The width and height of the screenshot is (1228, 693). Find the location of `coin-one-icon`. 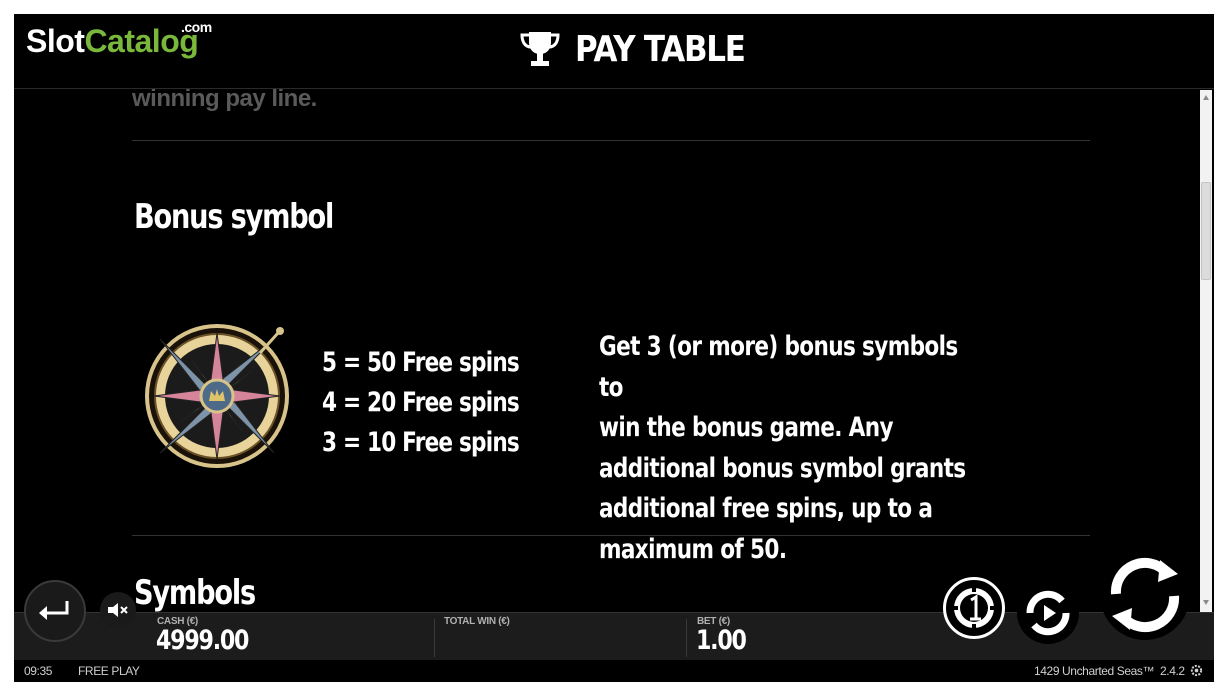

coin-one-icon is located at coordinates (974, 608).